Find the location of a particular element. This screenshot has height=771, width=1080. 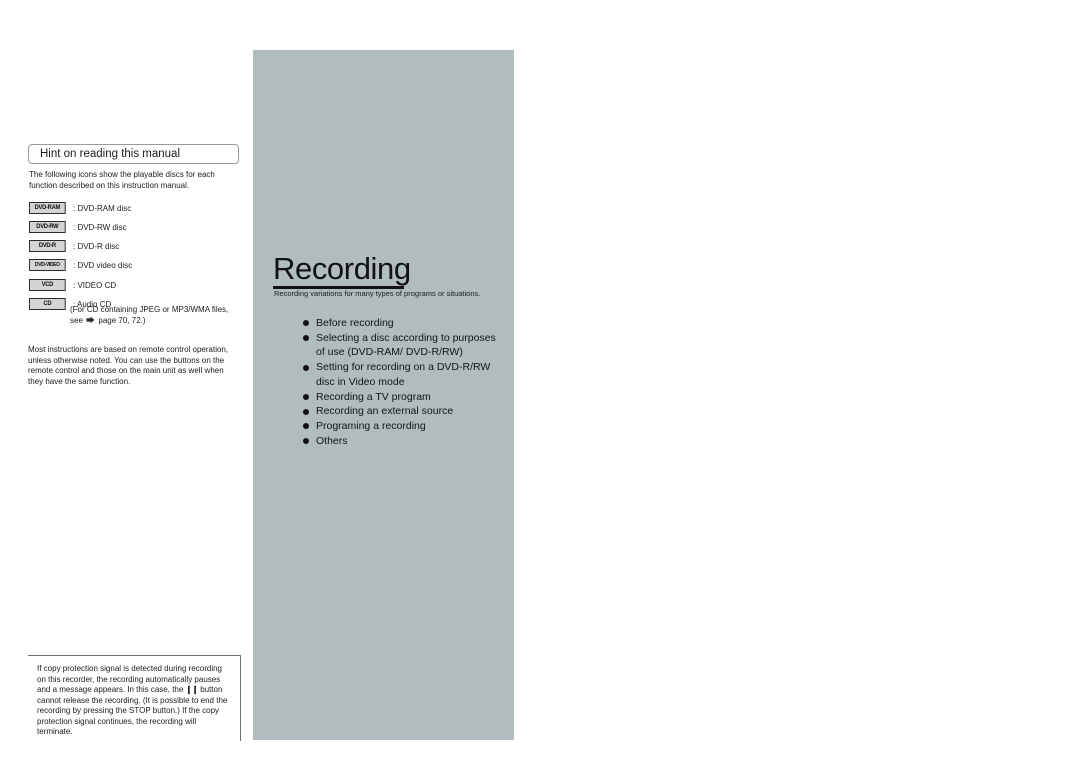

vcd-label: : VIDEO CD is located at coordinates (95, 285).